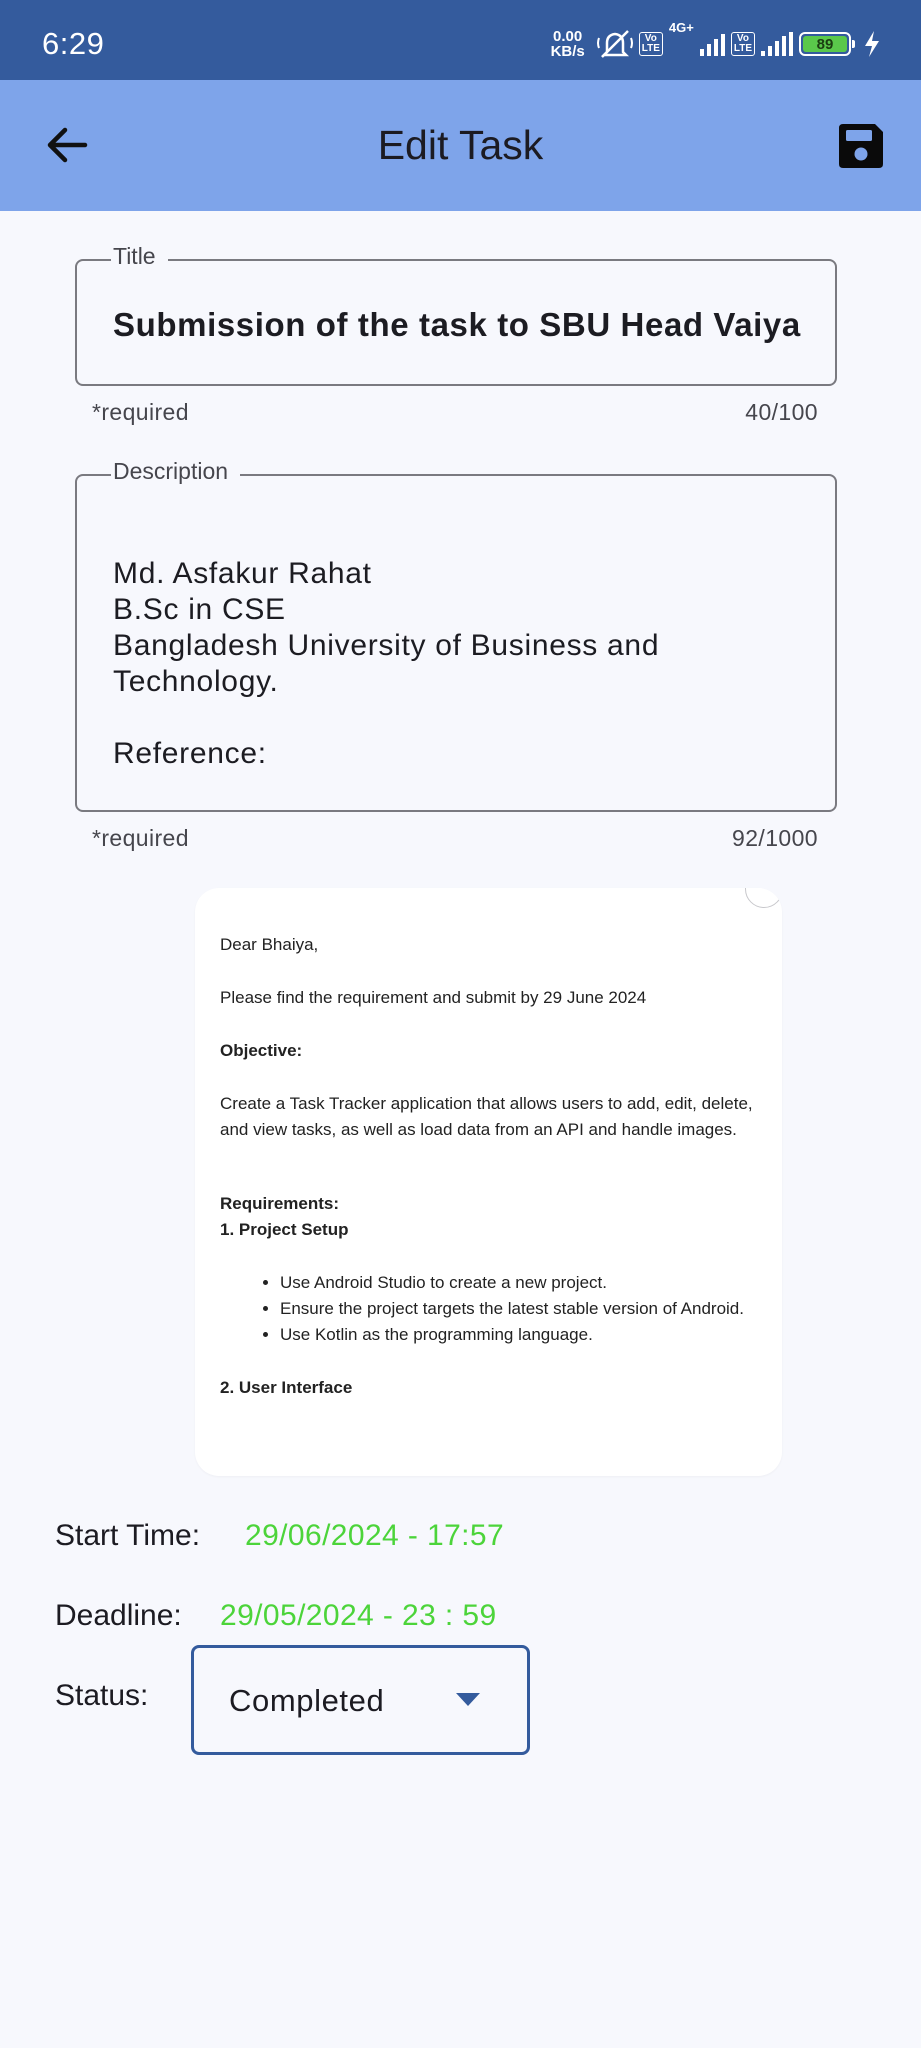  I want to click on save-button, so click(861, 146).